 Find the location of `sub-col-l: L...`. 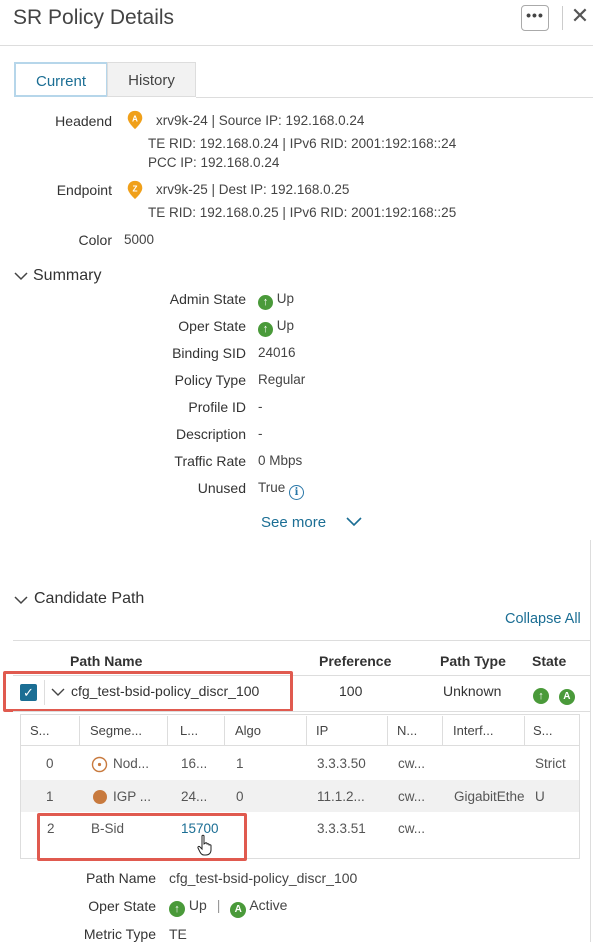

sub-col-l: L... is located at coordinates (189, 730).